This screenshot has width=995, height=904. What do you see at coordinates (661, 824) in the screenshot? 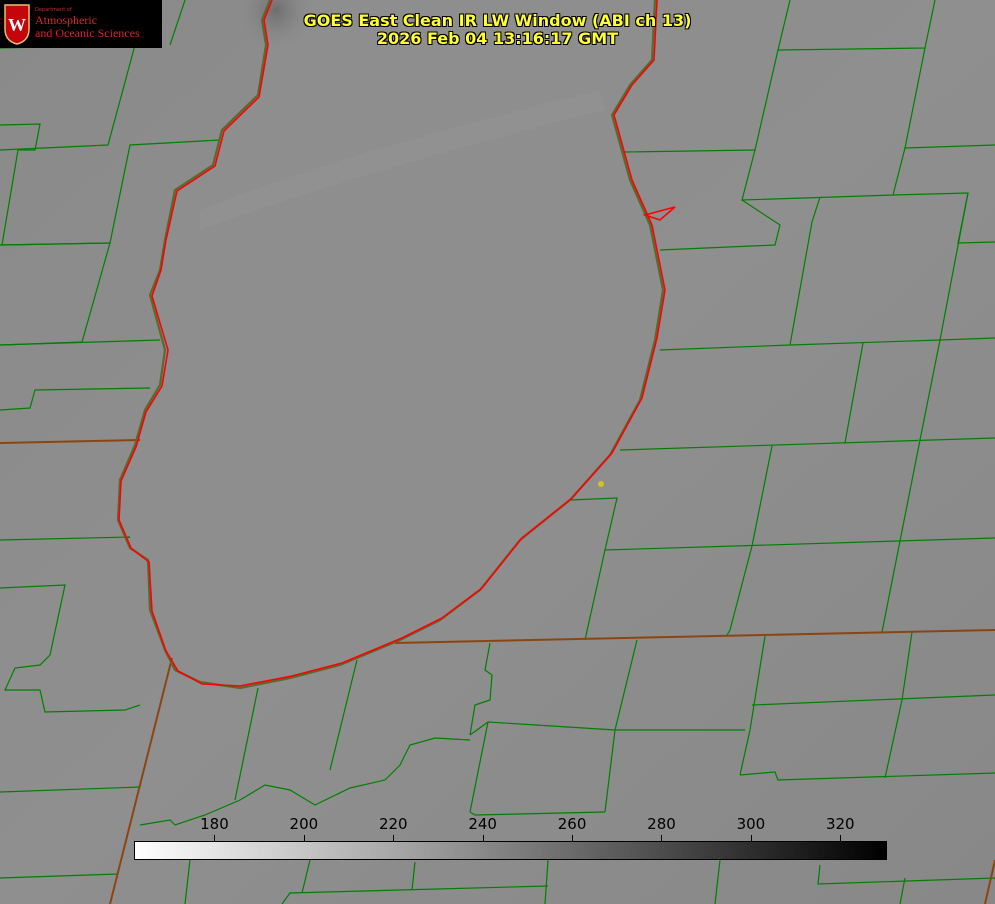
I see `colorbar-tick-label: 280` at bounding box center [661, 824].